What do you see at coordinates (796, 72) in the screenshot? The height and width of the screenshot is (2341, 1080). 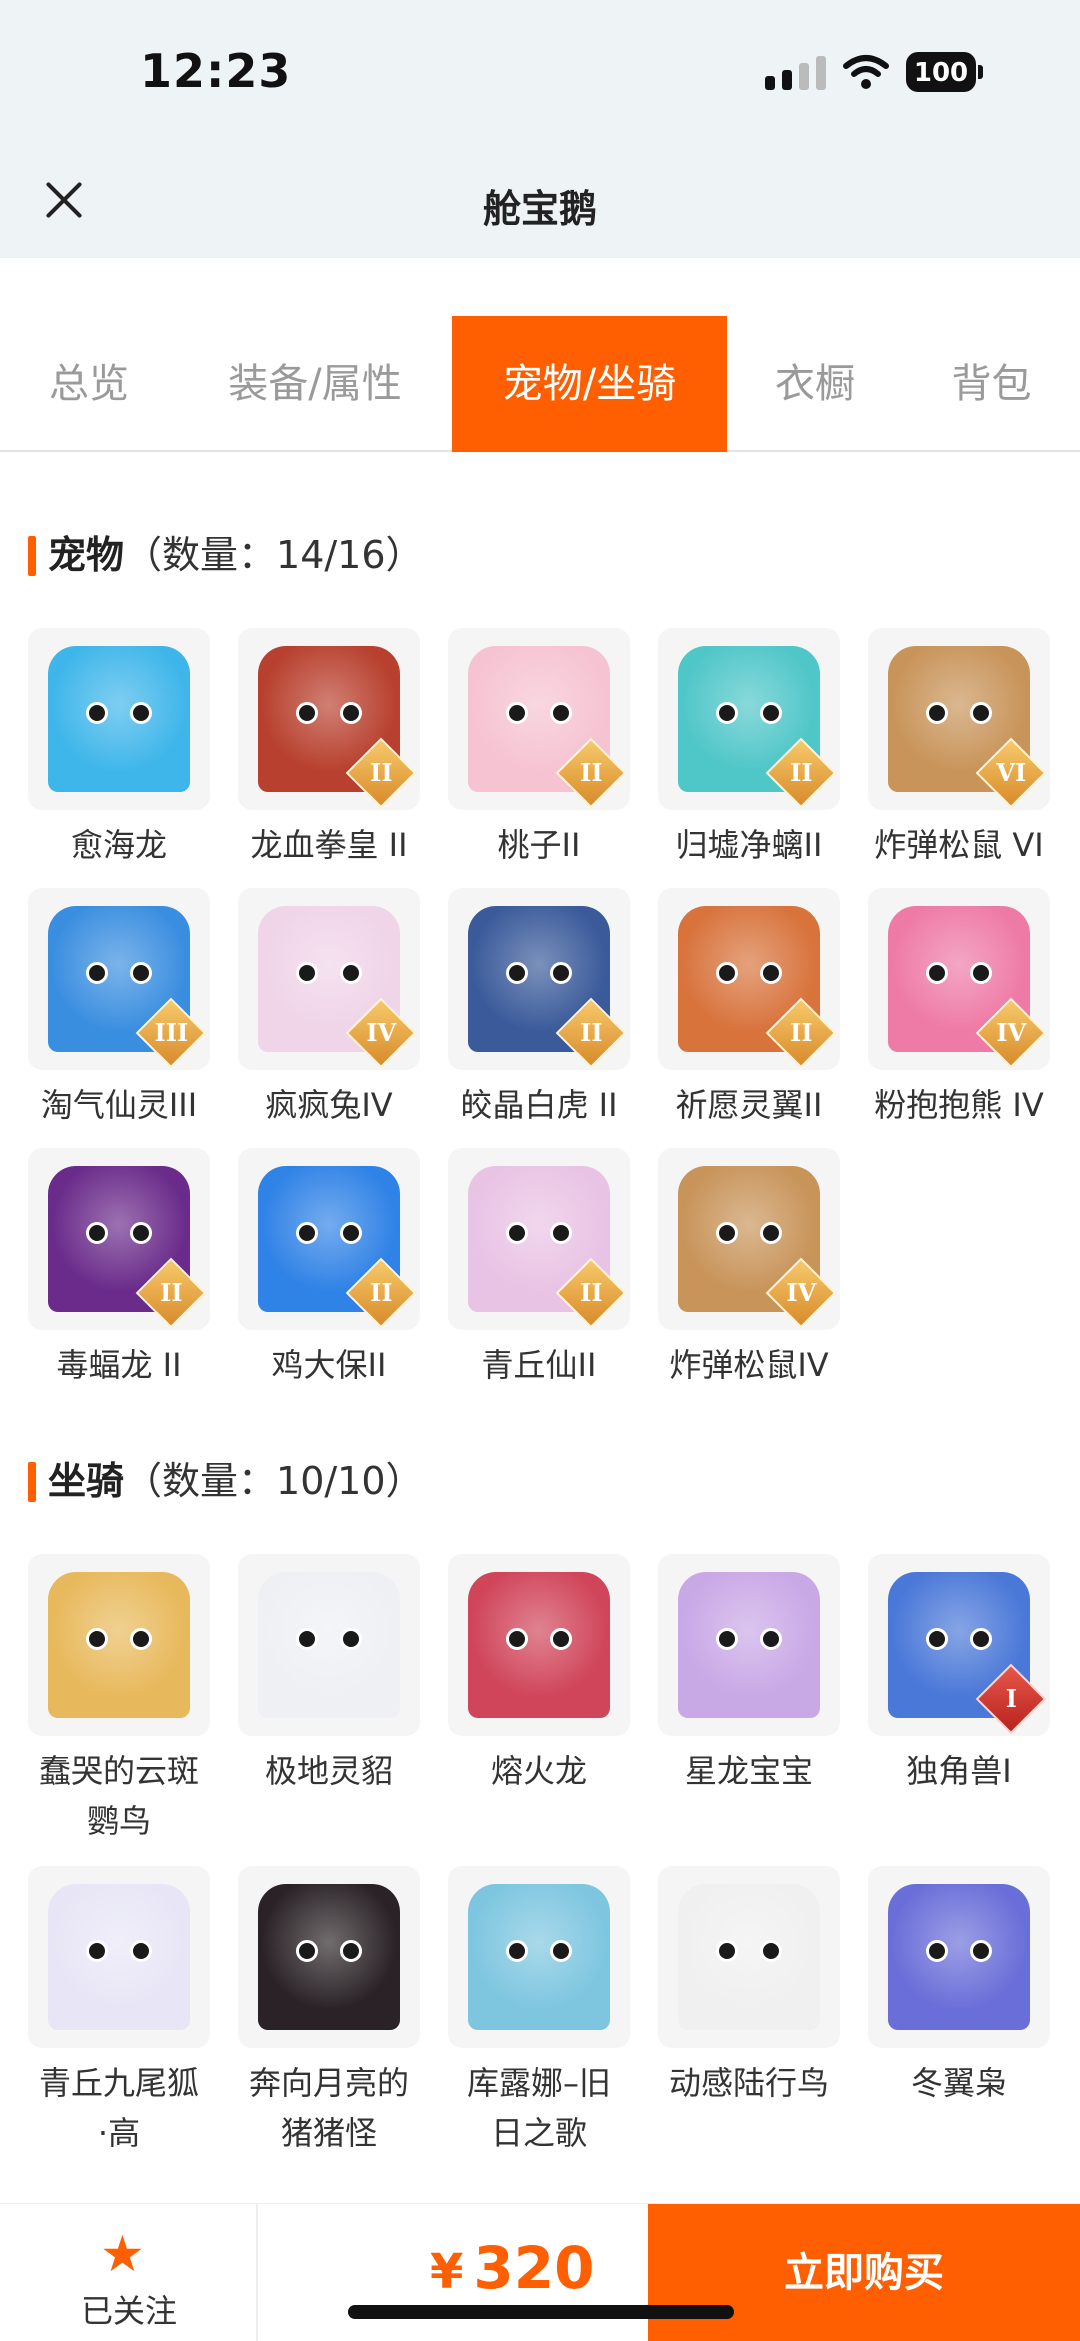 I see `cellular-signal-icon` at bounding box center [796, 72].